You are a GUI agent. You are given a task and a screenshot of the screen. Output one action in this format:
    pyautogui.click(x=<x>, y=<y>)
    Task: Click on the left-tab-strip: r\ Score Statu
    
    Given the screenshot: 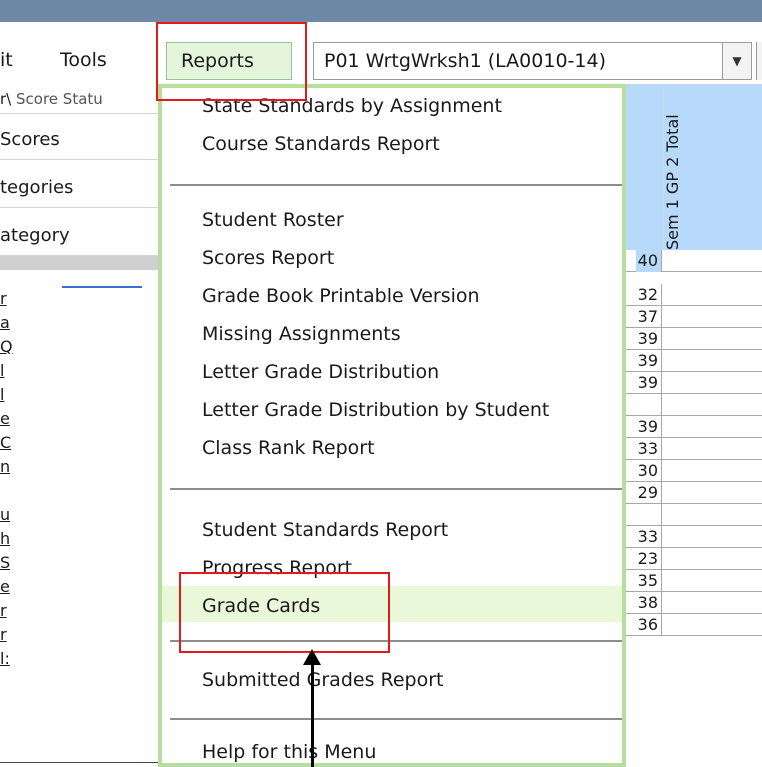 What is the action you would take?
    pyautogui.click(x=79, y=99)
    